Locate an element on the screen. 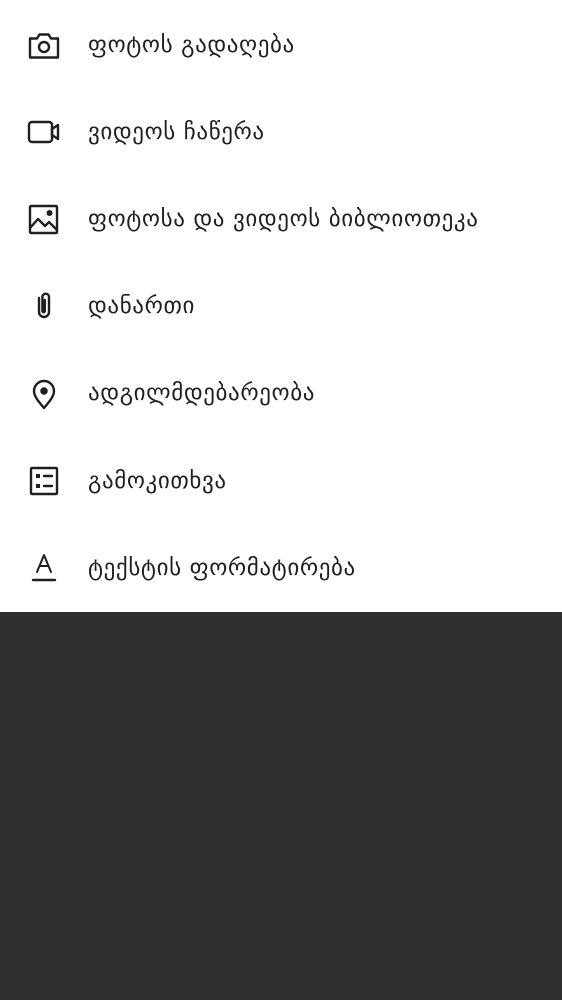 The width and height of the screenshot is (562, 1000). menu-item-text-format: ტექსტის ფორმატირება is located at coordinates (281, 567).